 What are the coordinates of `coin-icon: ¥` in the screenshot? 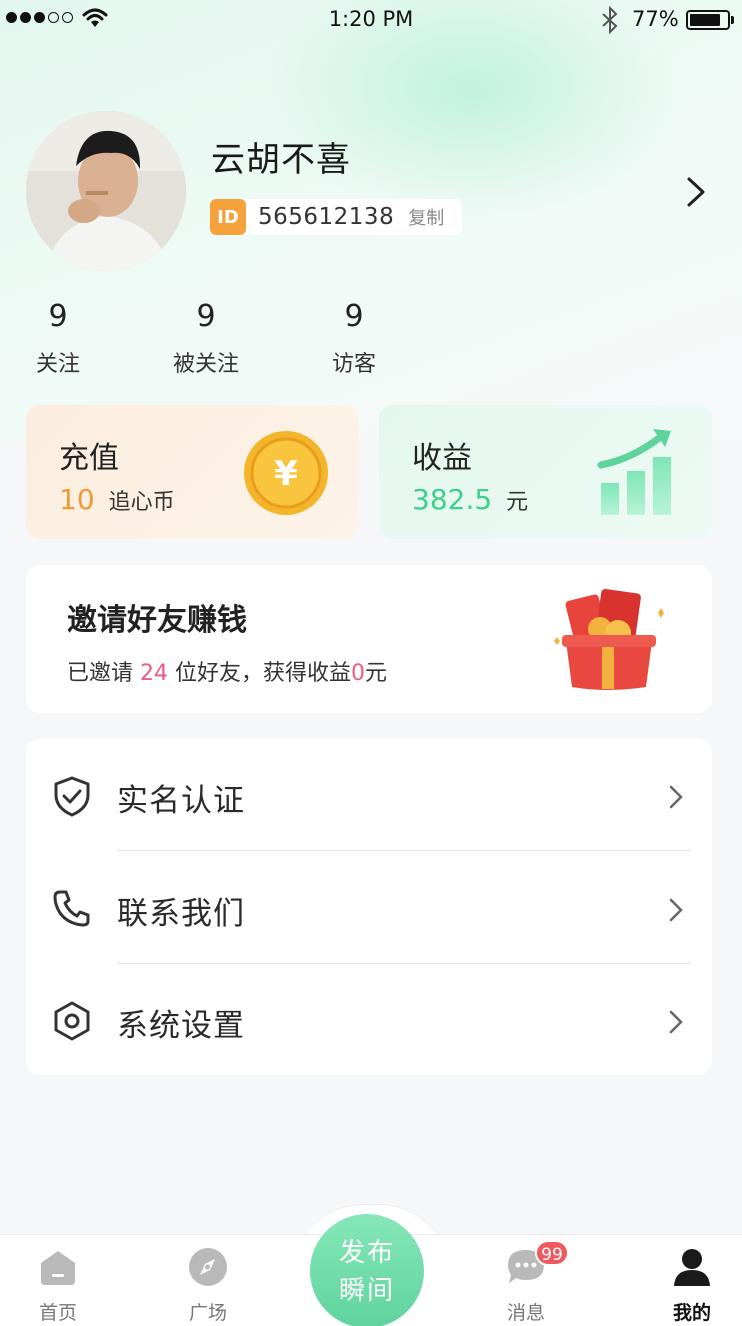 It's located at (286, 473).